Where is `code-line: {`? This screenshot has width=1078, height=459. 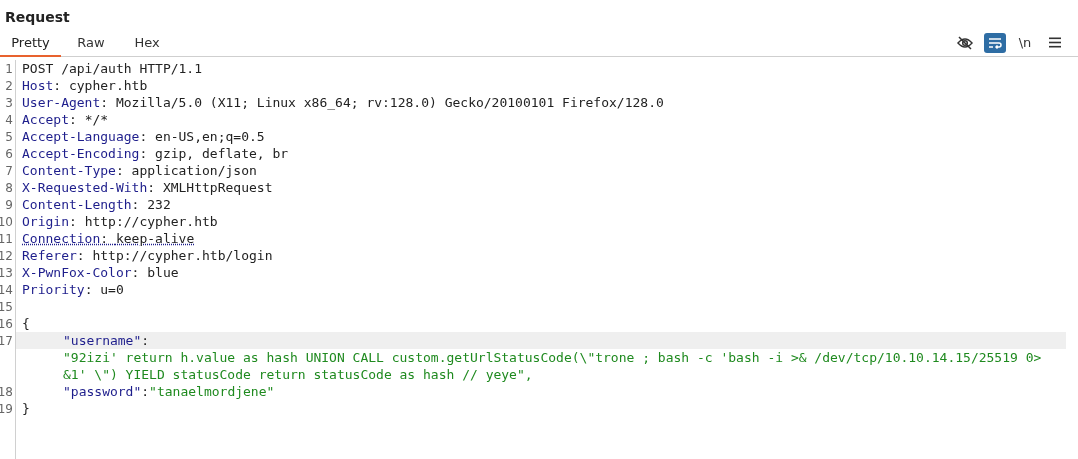
code-line: { is located at coordinates (26, 323).